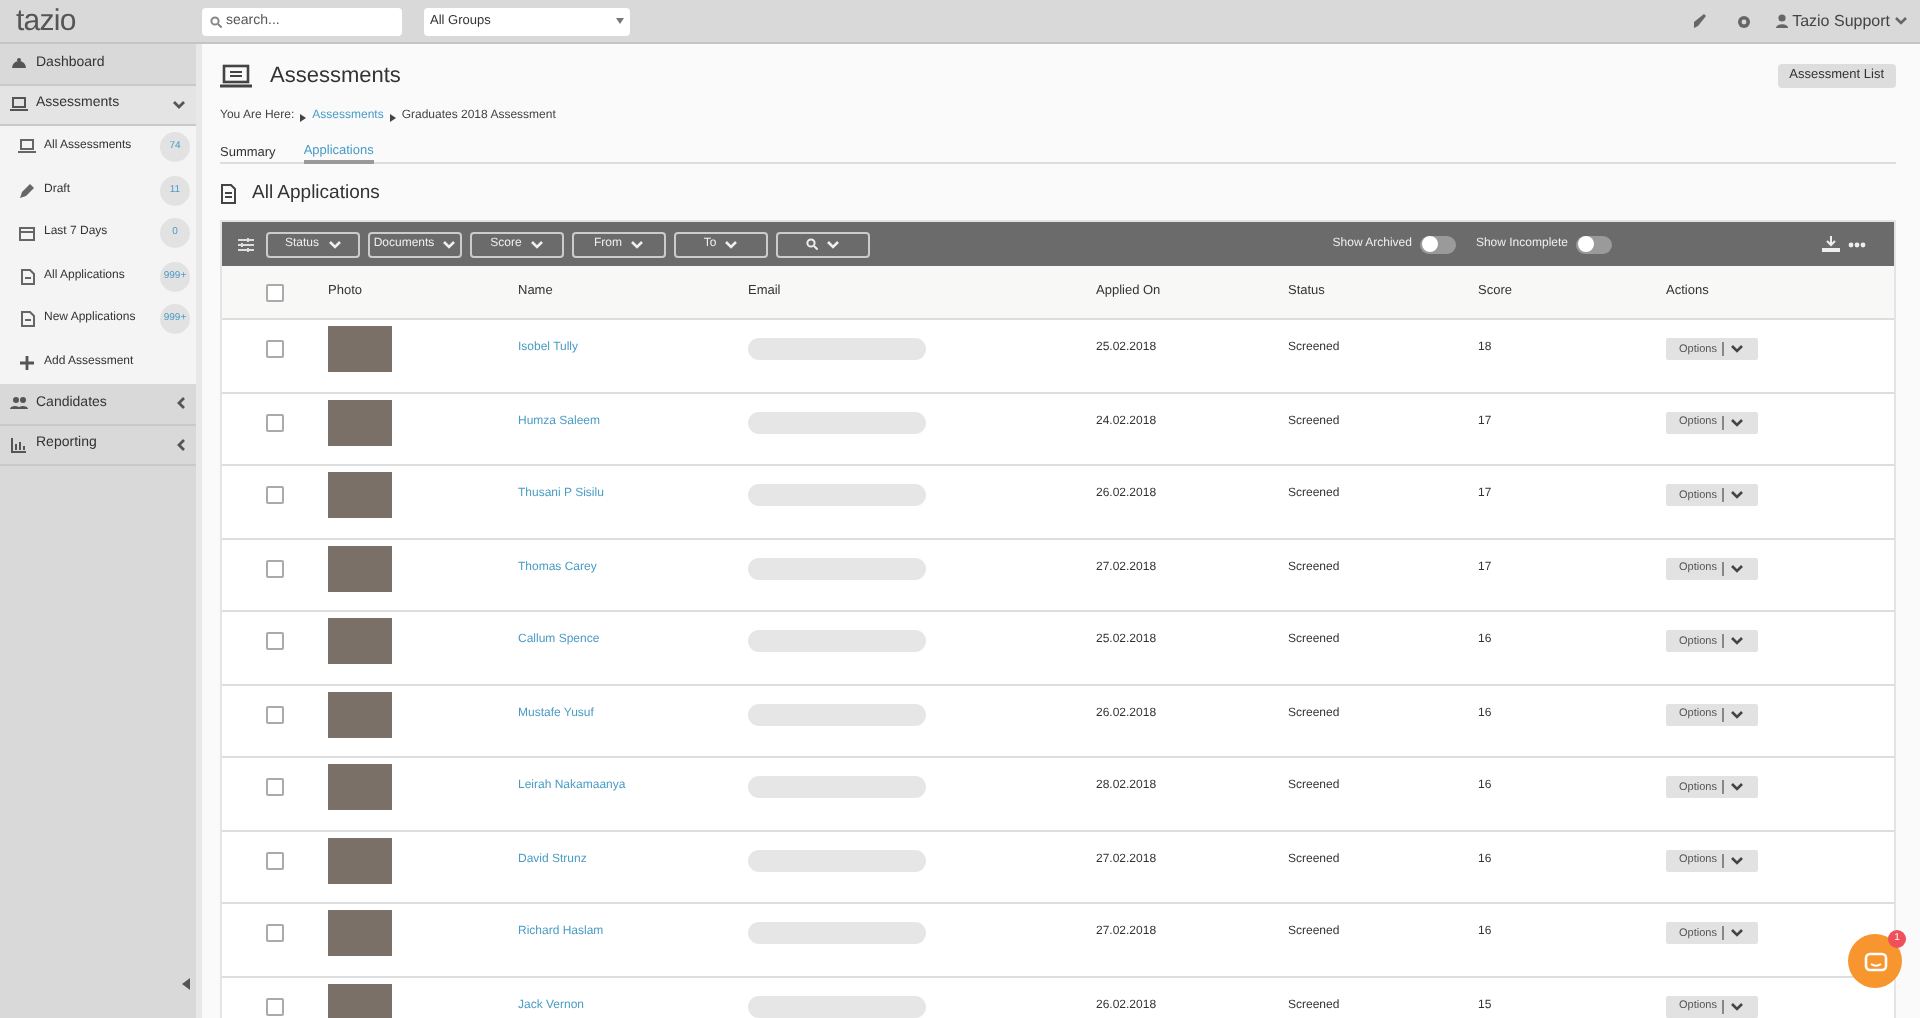 This screenshot has width=1920, height=1018. Describe the element at coordinates (19, 403) in the screenshot. I see `users-icon` at that location.